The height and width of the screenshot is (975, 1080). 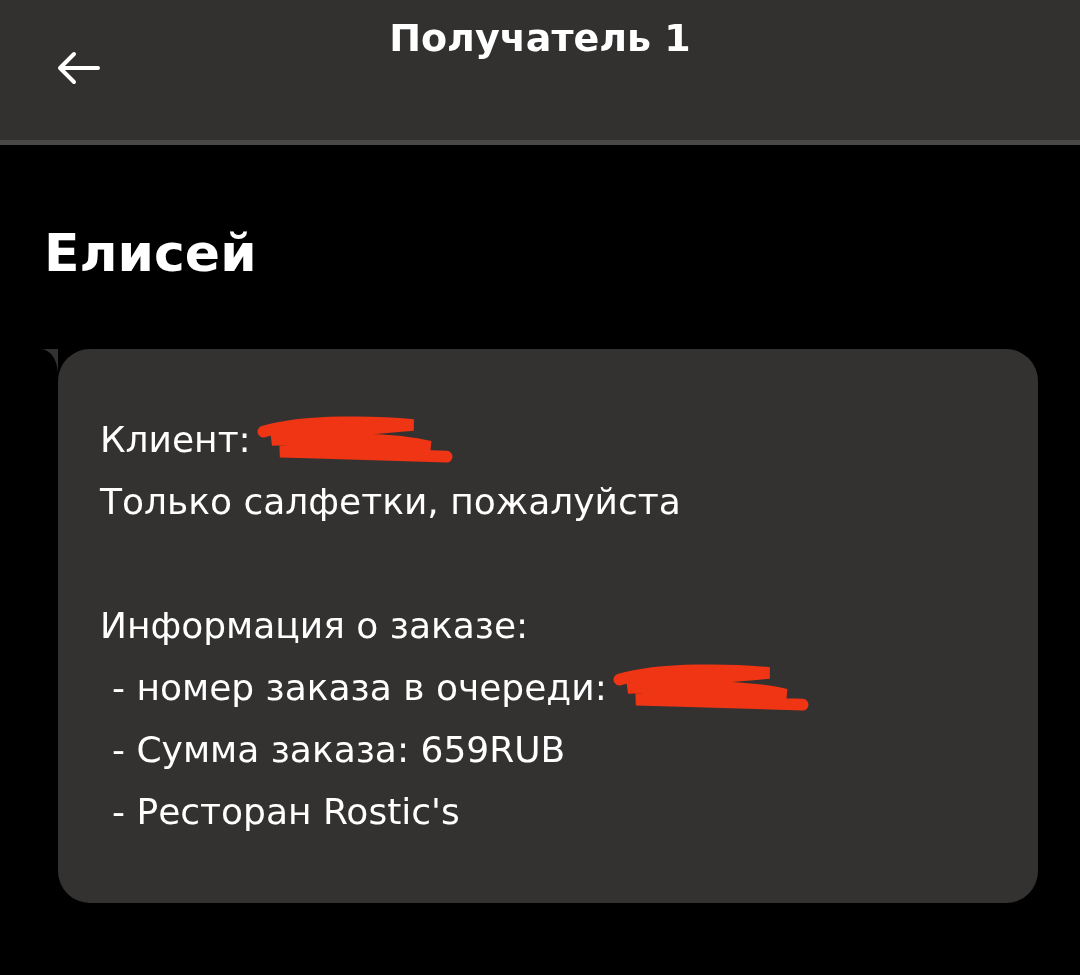 I want to click on screen-title: Получатель 1, so click(x=540, y=38).